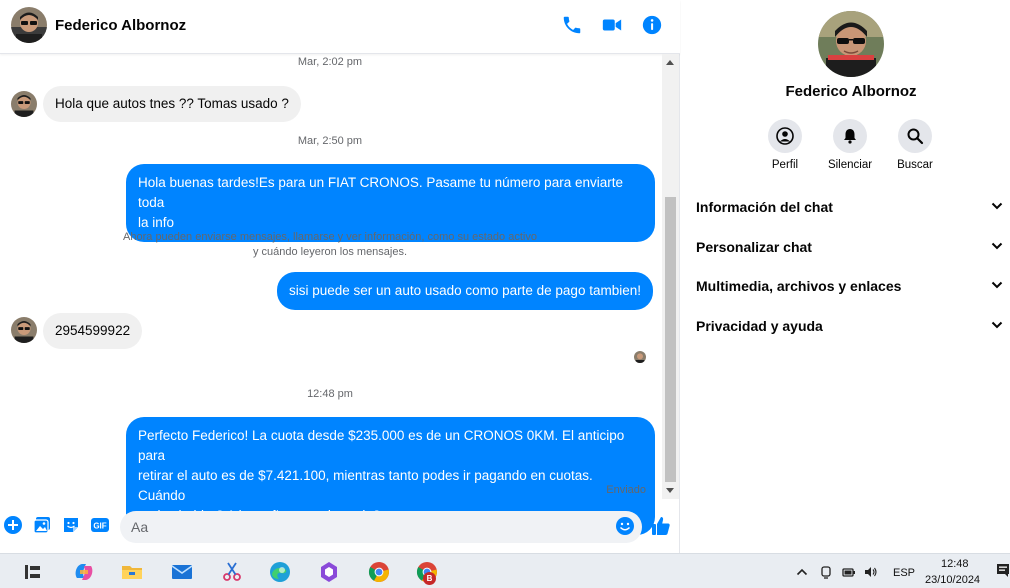  What do you see at coordinates (670, 490) in the screenshot?
I see `scroll-down-arrow` at bounding box center [670, 490].